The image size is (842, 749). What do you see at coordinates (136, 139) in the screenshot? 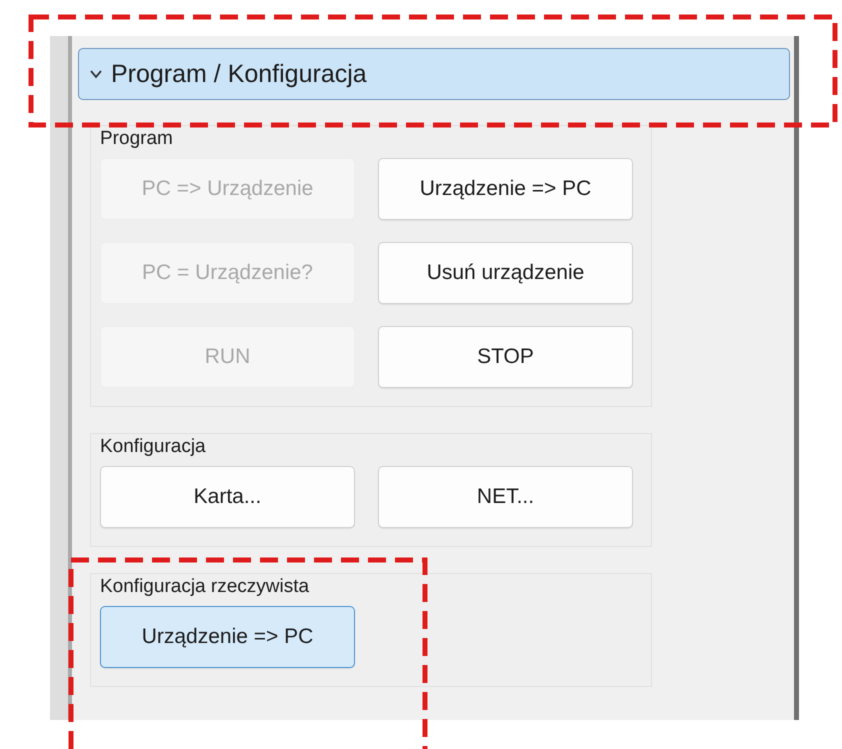
I see `group-title: Program` at bounding box center [136, 139].